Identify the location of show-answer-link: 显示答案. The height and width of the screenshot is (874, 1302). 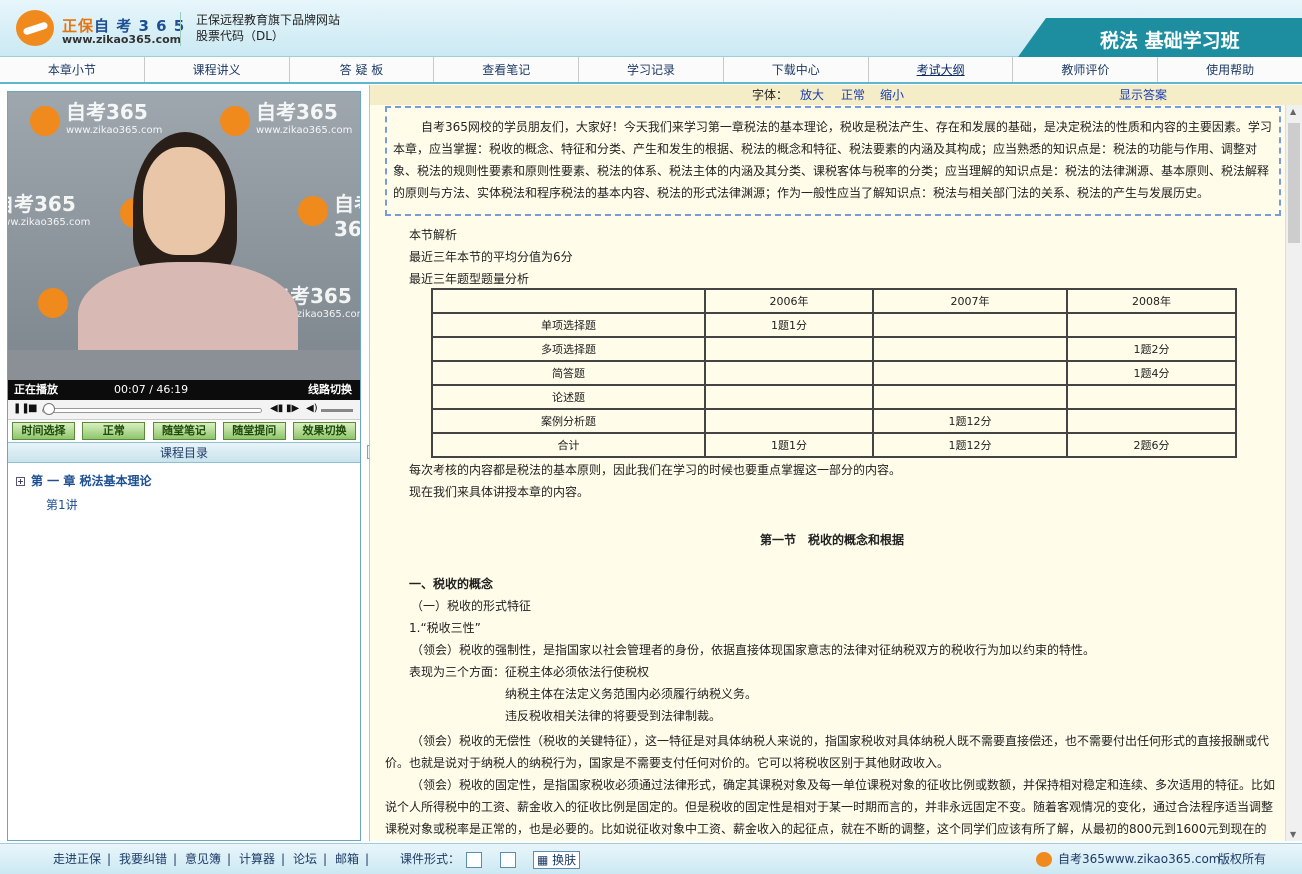
(1143, 95).